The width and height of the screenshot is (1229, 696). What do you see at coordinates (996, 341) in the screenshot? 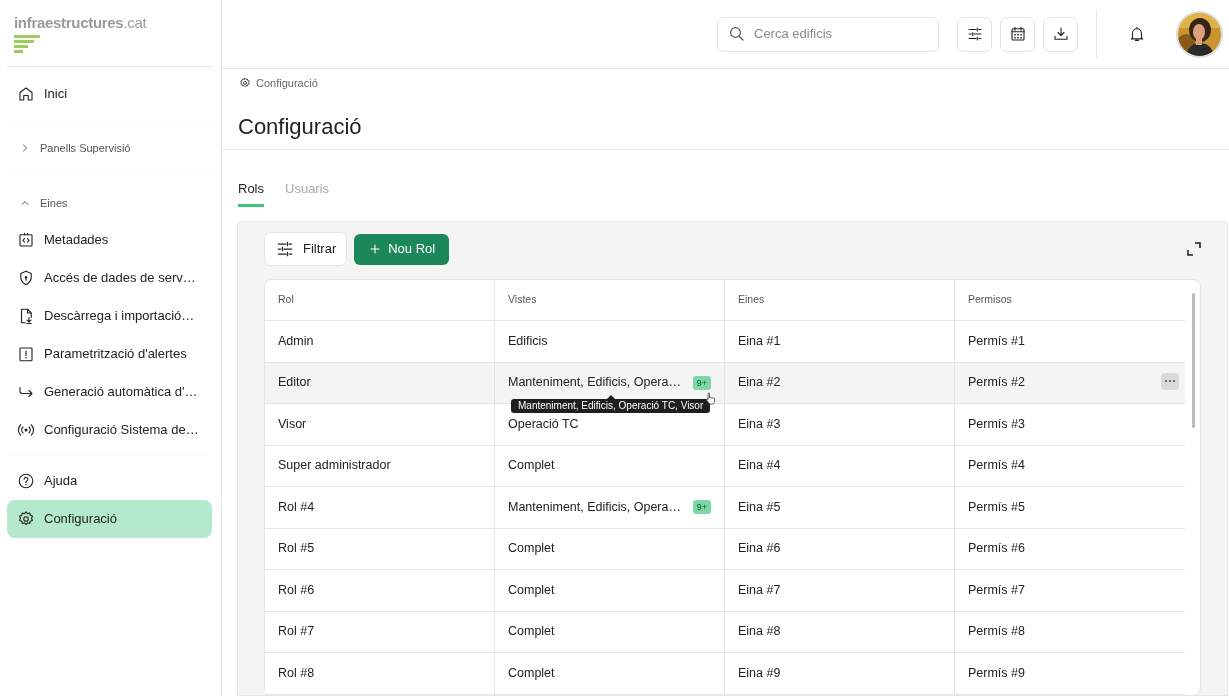
I see `table-cell-text: Permís #1` at bounding box center [996, 341].